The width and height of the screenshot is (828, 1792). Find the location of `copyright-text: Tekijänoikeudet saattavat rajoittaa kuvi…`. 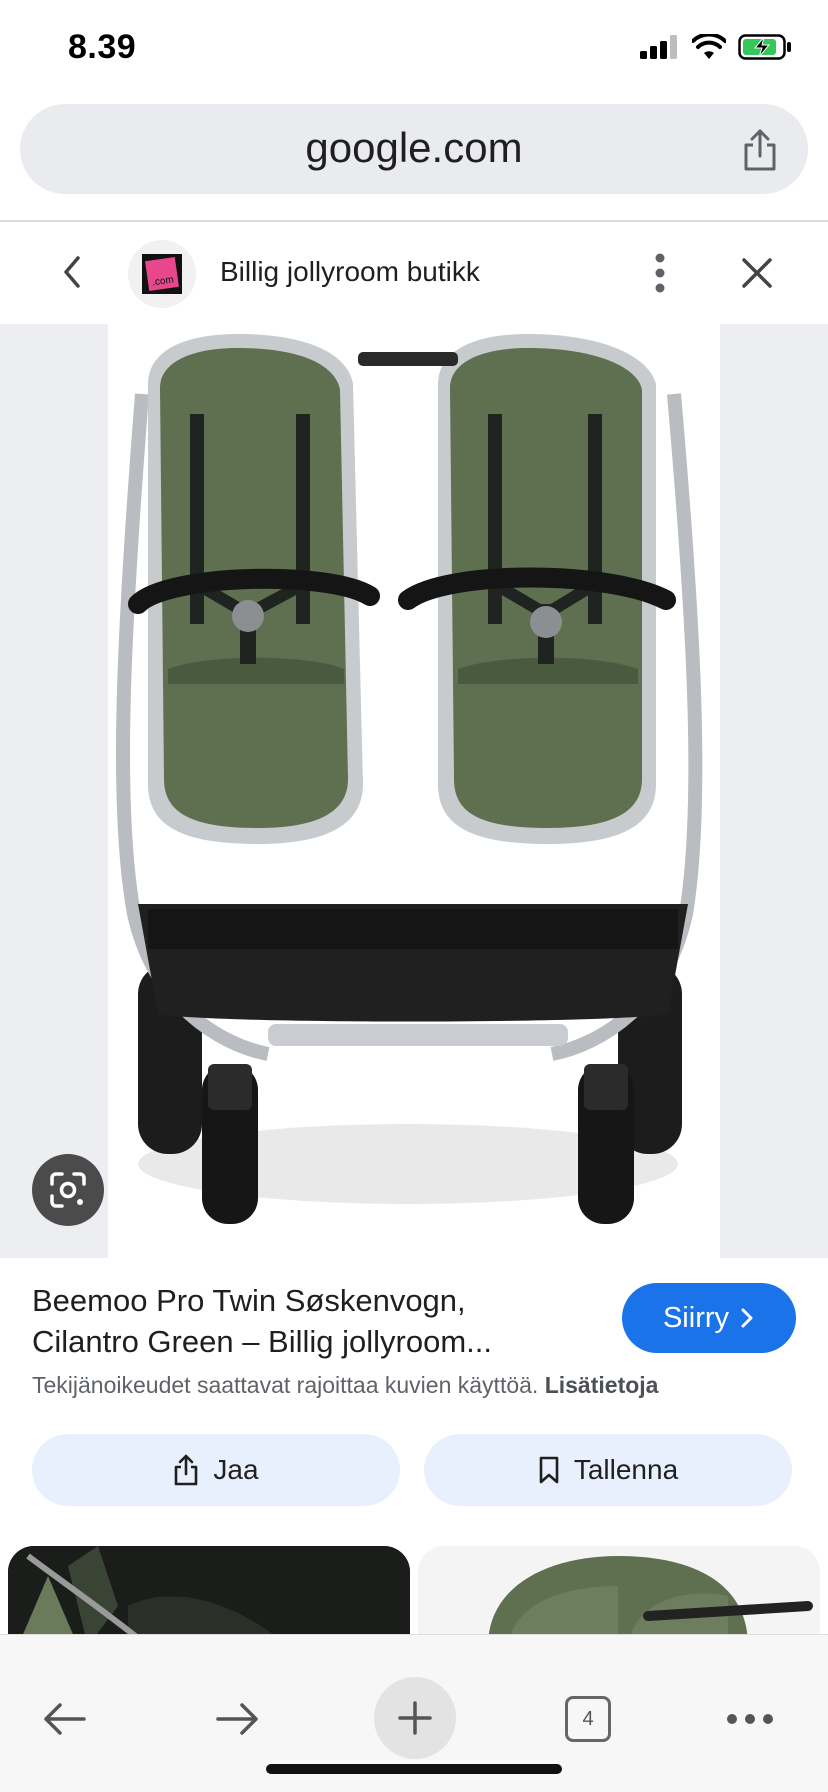

copyright-text: Tekijänoikeudet saattavat rajoittaa kuvi… is located at coordinates (285, 1385).